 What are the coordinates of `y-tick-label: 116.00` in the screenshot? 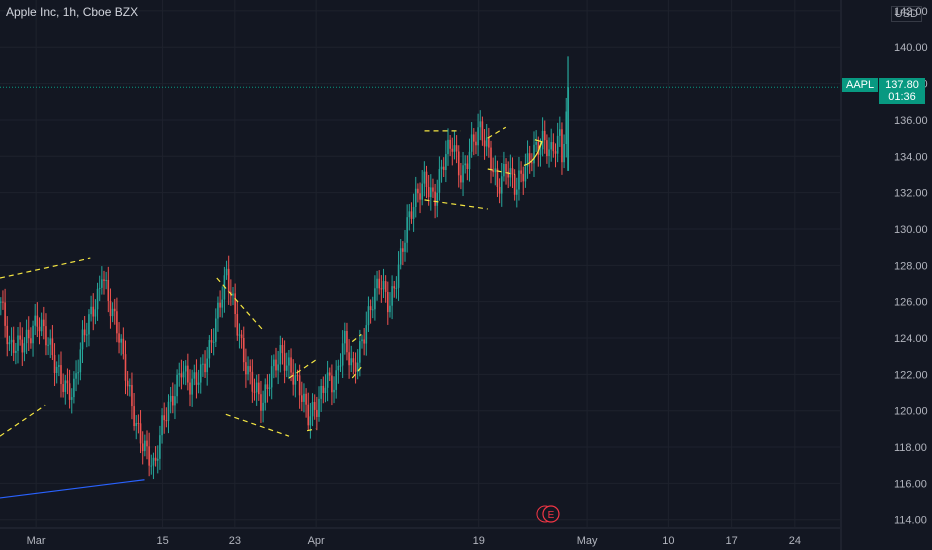 It's located at (910, 484).